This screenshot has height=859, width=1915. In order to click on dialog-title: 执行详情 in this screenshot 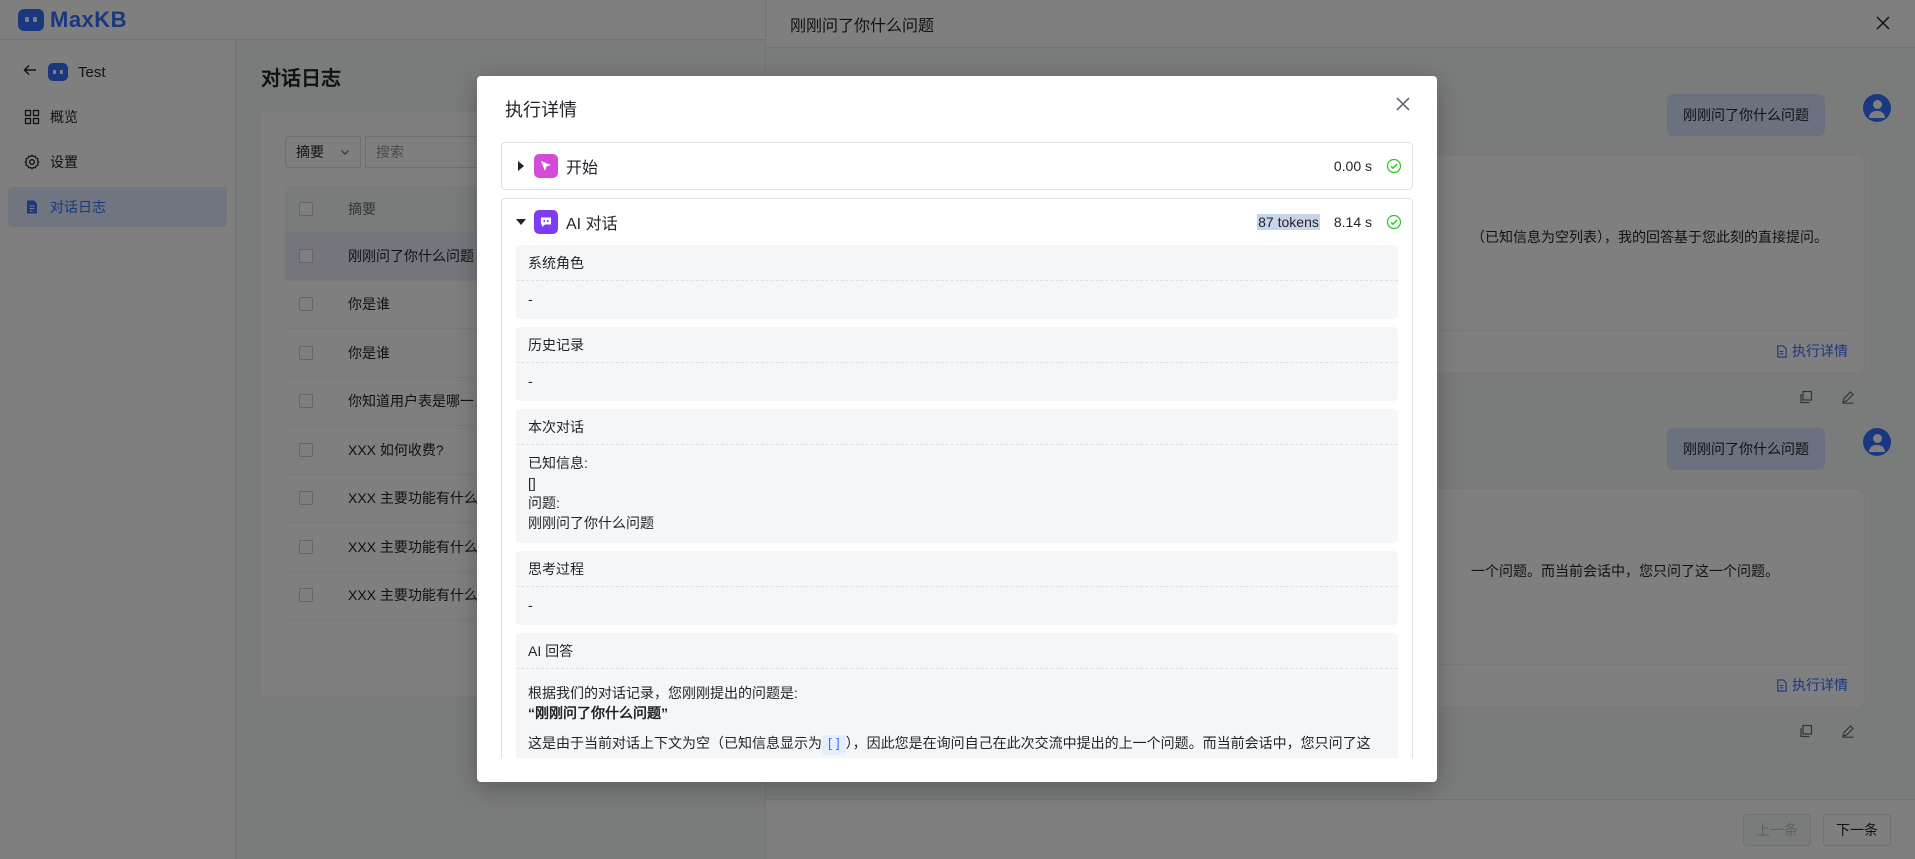, I will do `click(541, 110)`.